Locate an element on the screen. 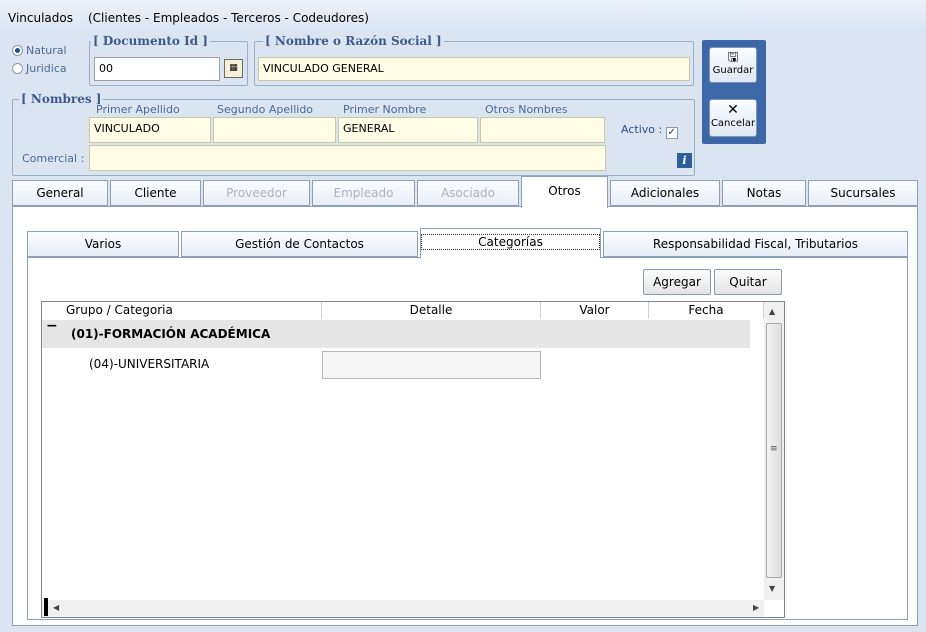  info-icon: i is located at coordinates (684, 160).